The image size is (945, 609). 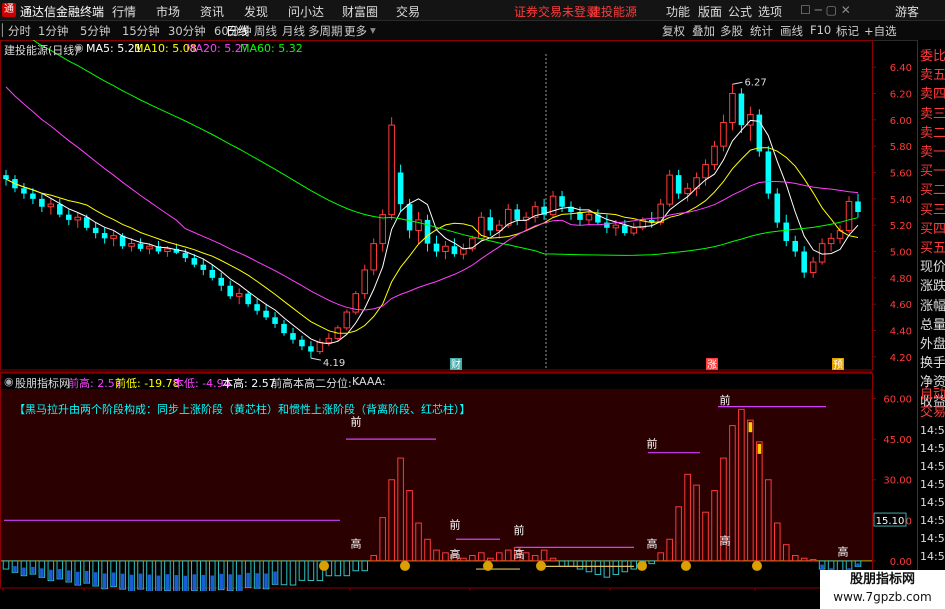 I want to click on high-price-mark: 6.27, so click(x=755, y=82).